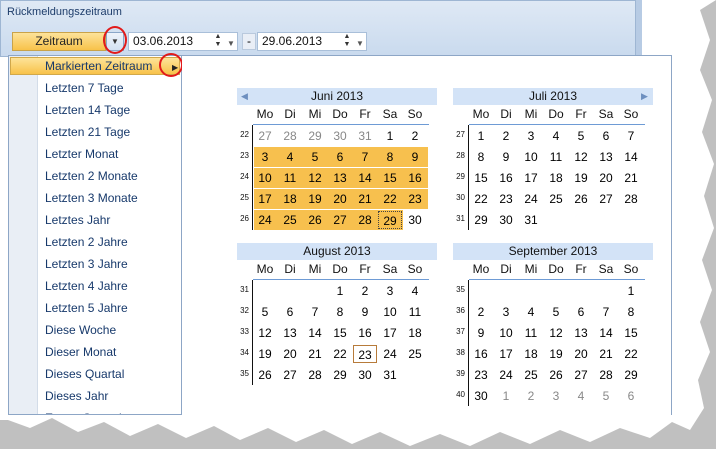 The image size is (716, 449). I want to click on menu-item: Letzter Monat, so click(81, 154).